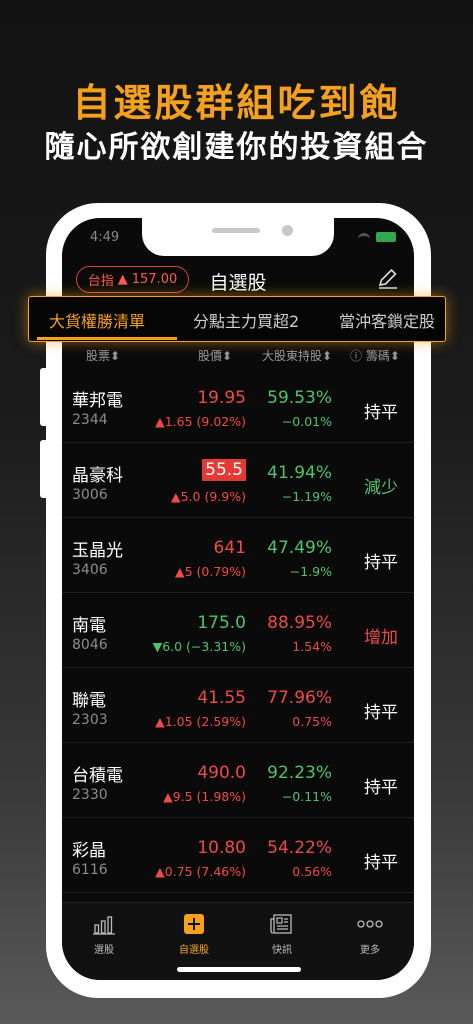  I want to click on stock-price: 175.0, so click(221, 623).